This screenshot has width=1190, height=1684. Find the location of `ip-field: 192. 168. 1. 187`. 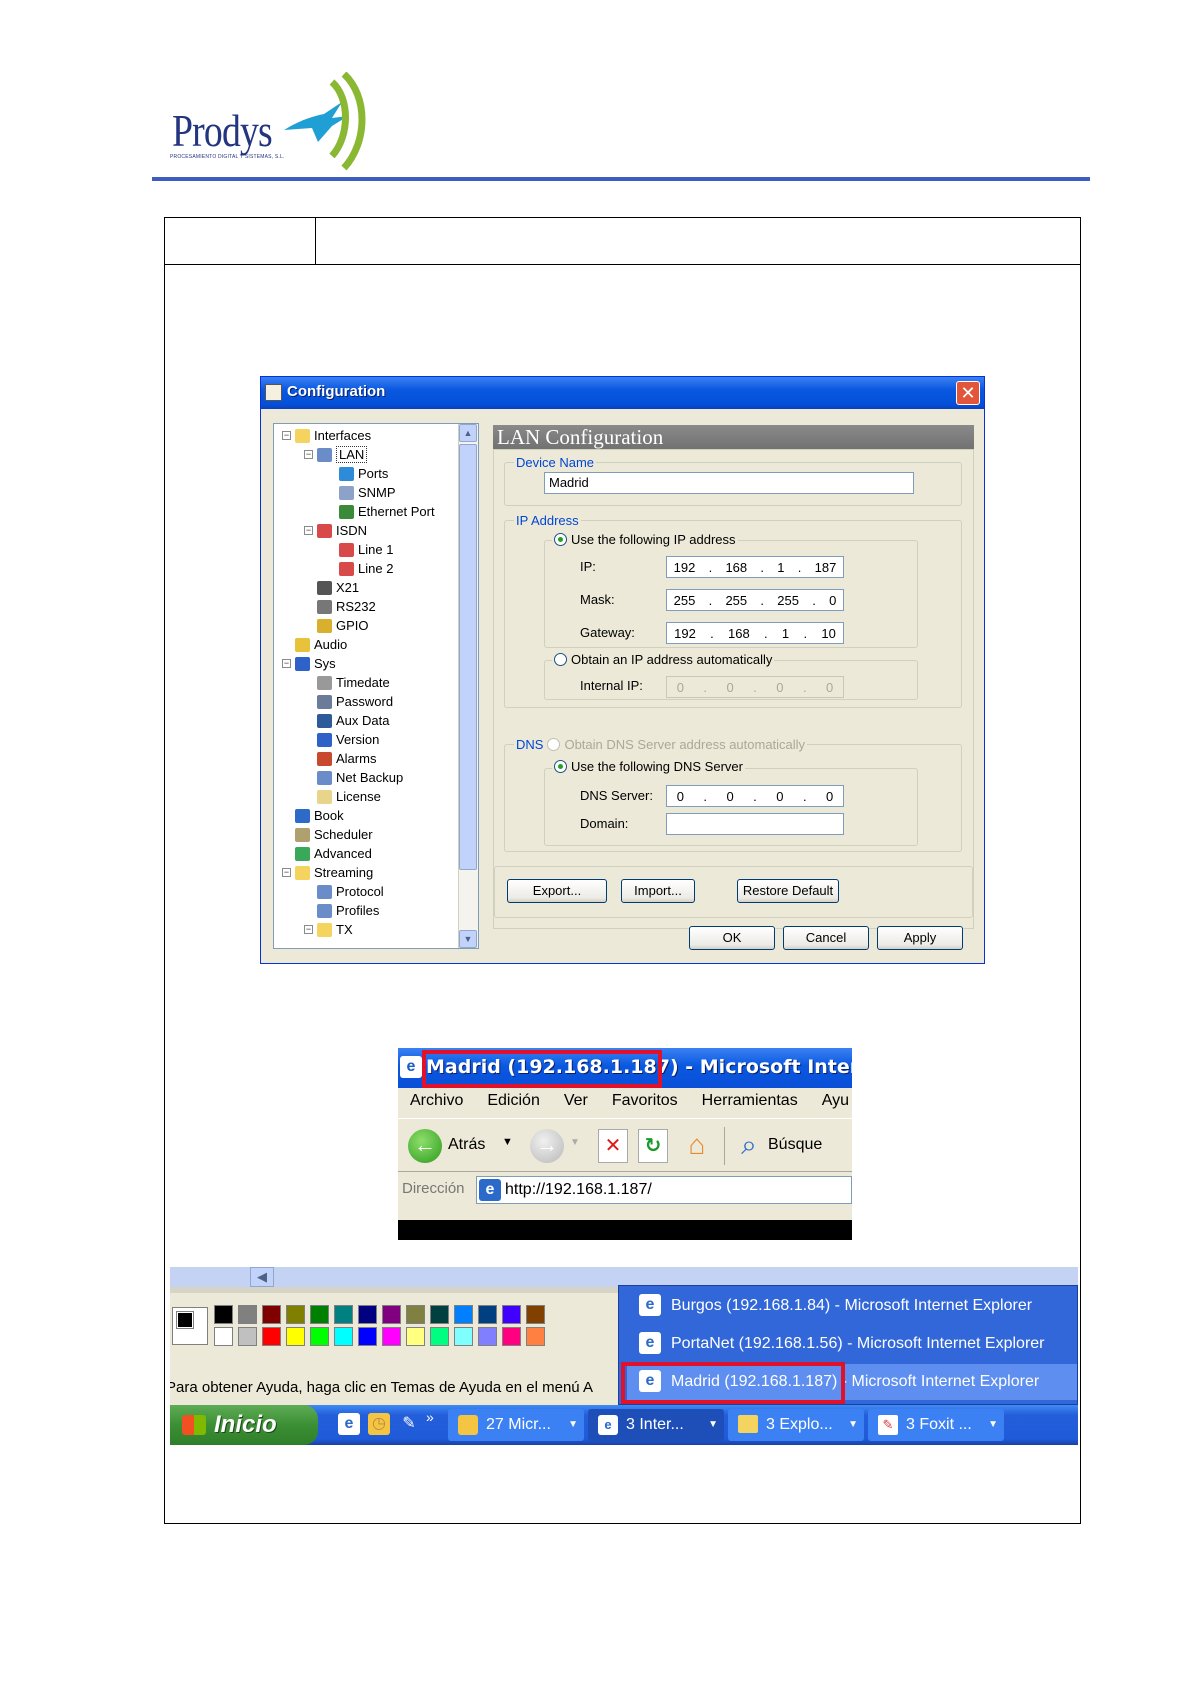

ip-field: 192. 168. 1. 187 is located at coordinates (755, 567).